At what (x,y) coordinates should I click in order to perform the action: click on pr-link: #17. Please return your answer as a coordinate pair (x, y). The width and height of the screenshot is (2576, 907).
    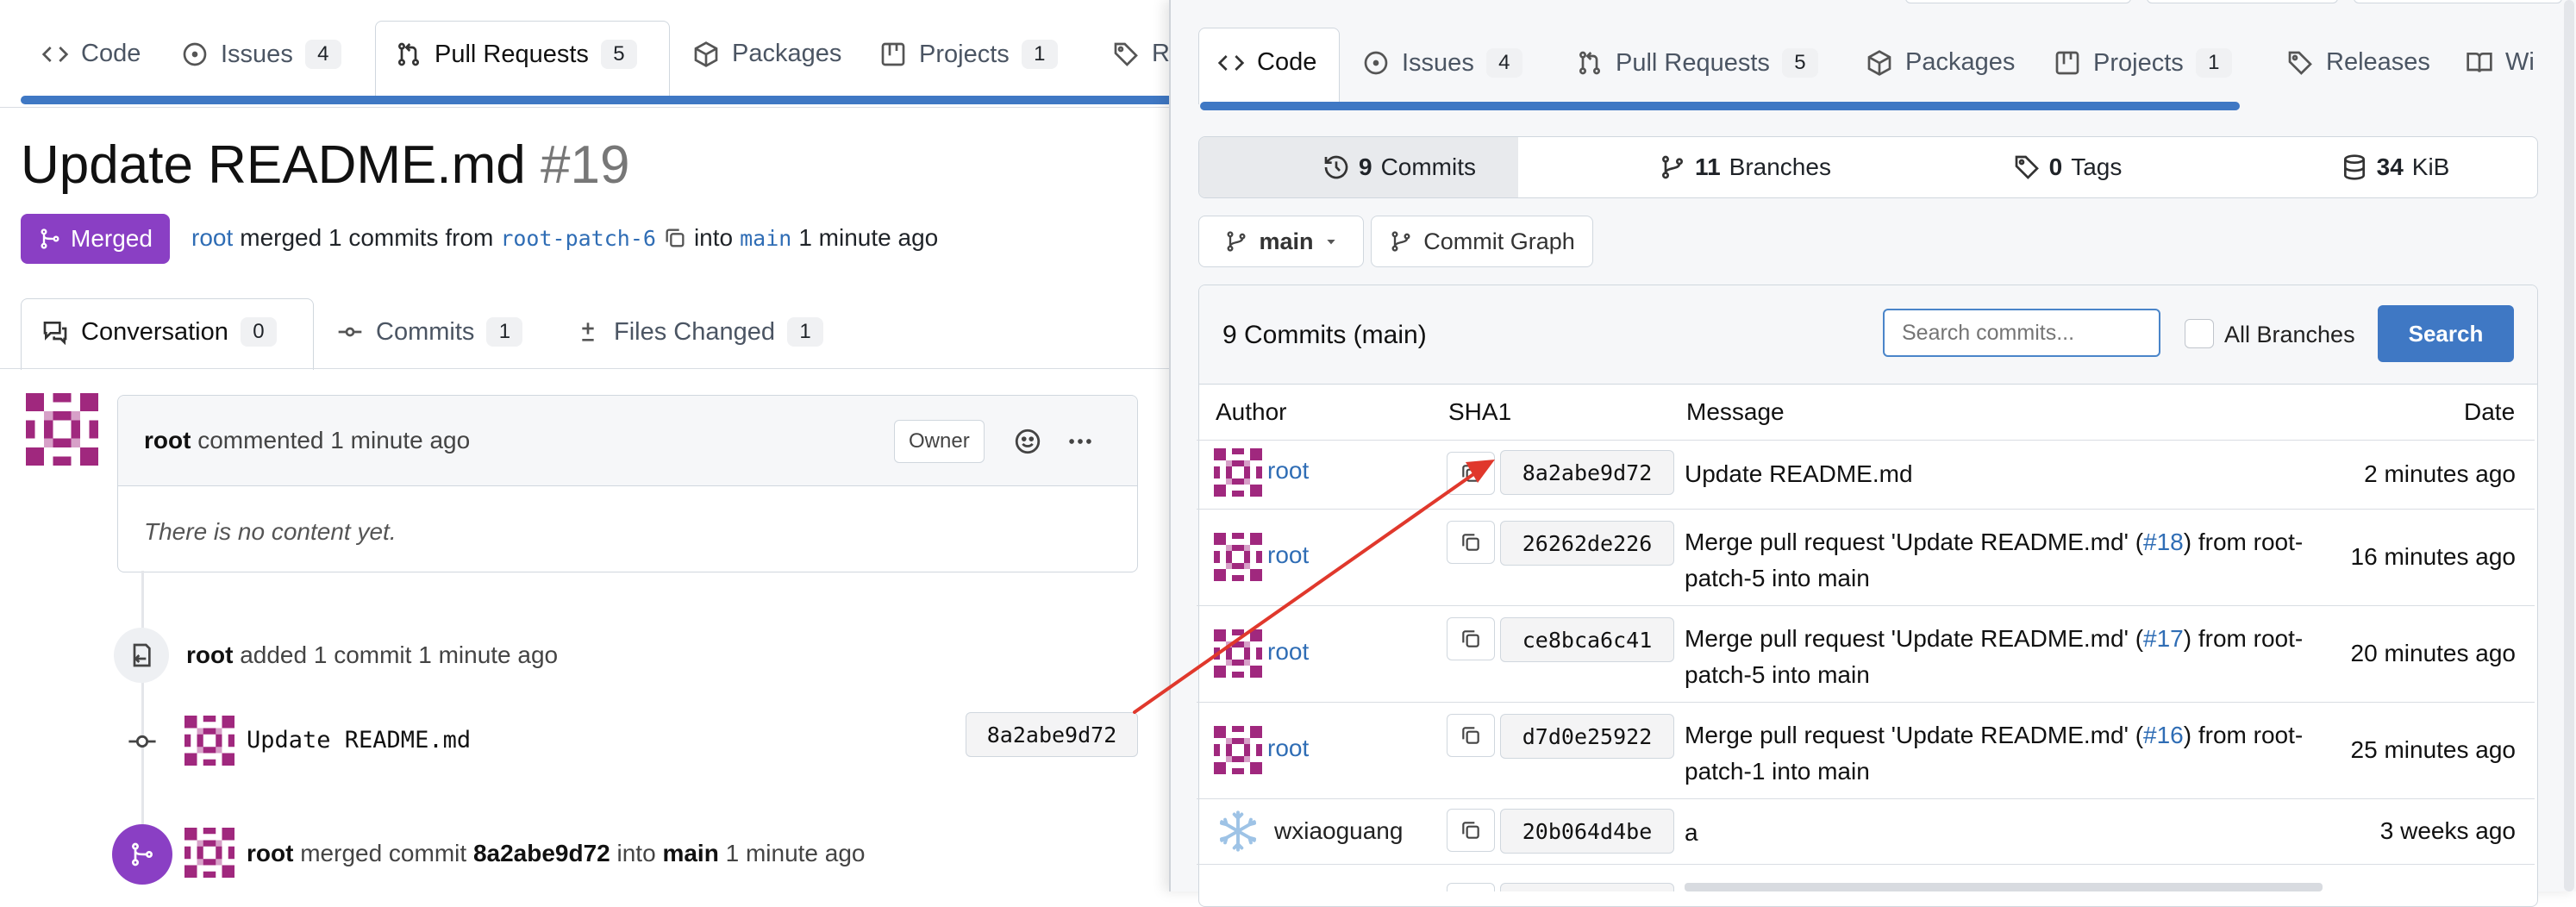
    Looking at the image, I should click on (2163, 638).